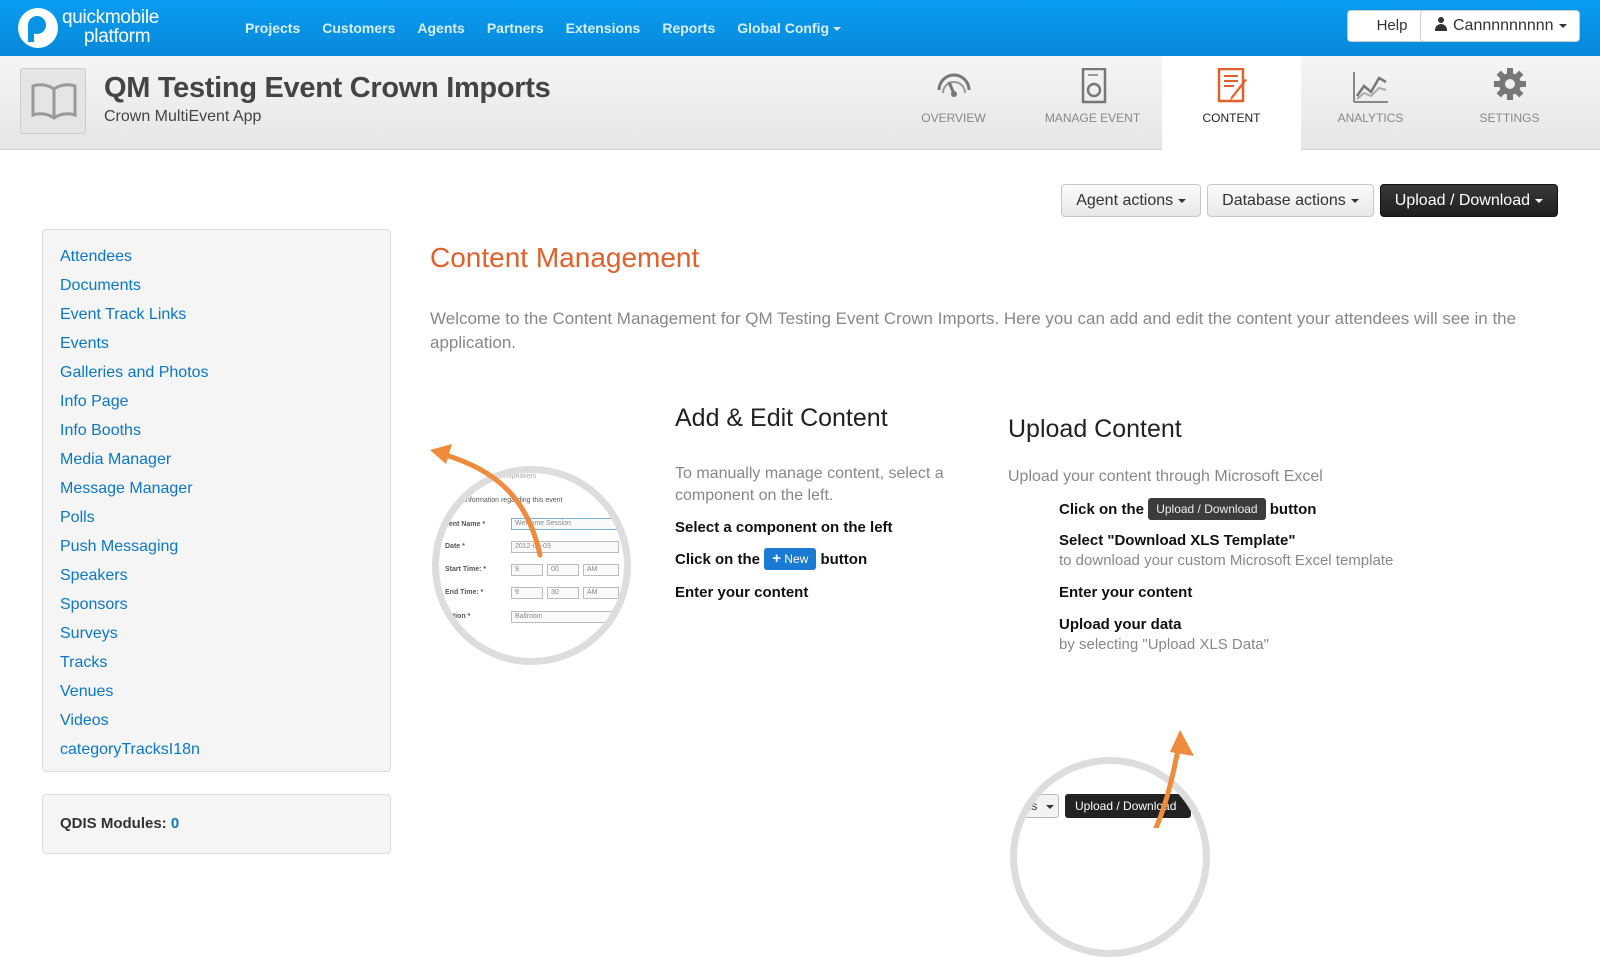 Image resolution: width=1600 pixels, height=957 pixels. I want to click on page-title: Content Management, so click(565, 257).